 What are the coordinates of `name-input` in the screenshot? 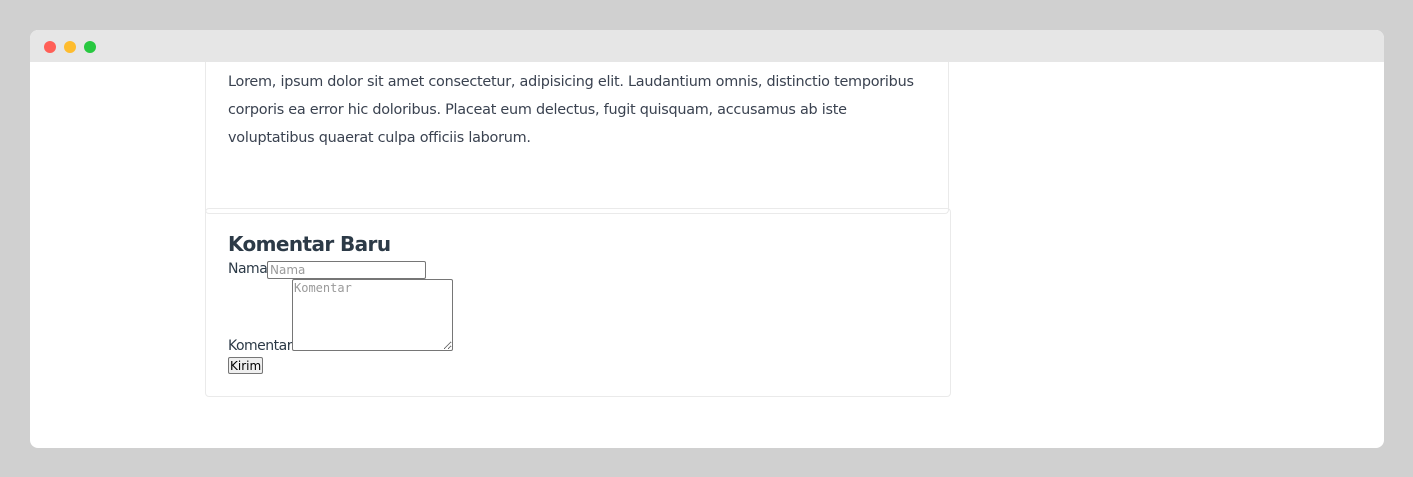 It's located at (346, 270).